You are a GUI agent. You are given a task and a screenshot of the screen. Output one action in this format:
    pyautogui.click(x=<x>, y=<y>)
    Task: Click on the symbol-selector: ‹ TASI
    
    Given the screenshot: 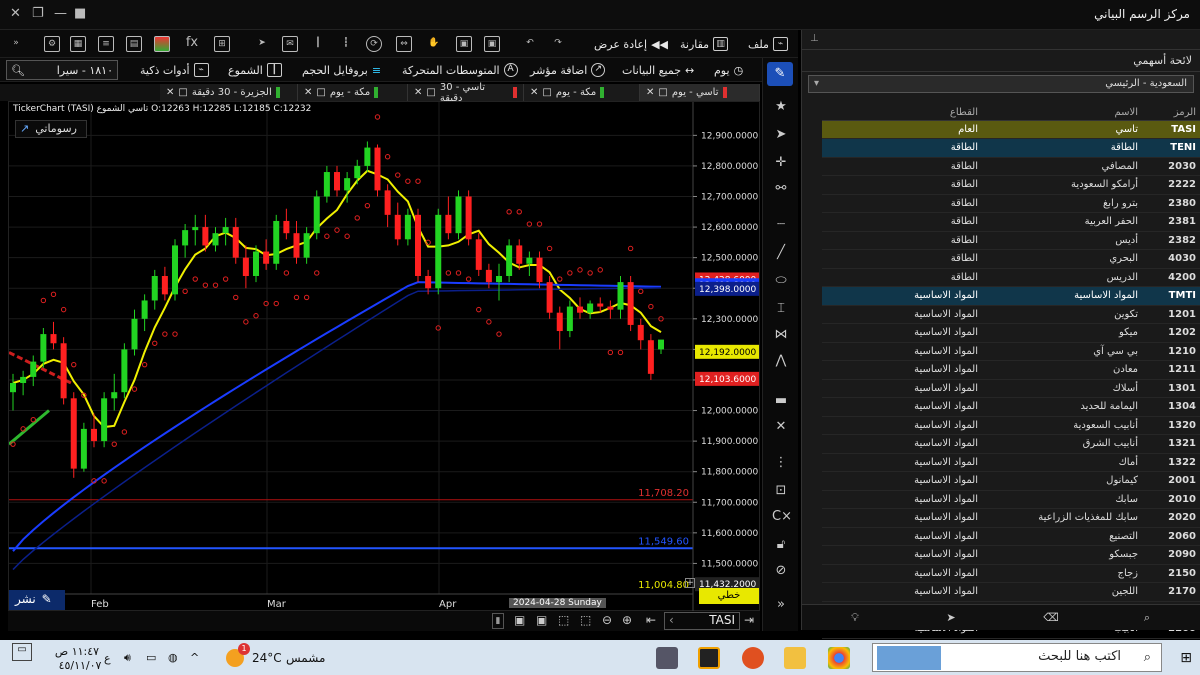 What is the action you would take?
    pyautogui.click(x=702, y=621)
    